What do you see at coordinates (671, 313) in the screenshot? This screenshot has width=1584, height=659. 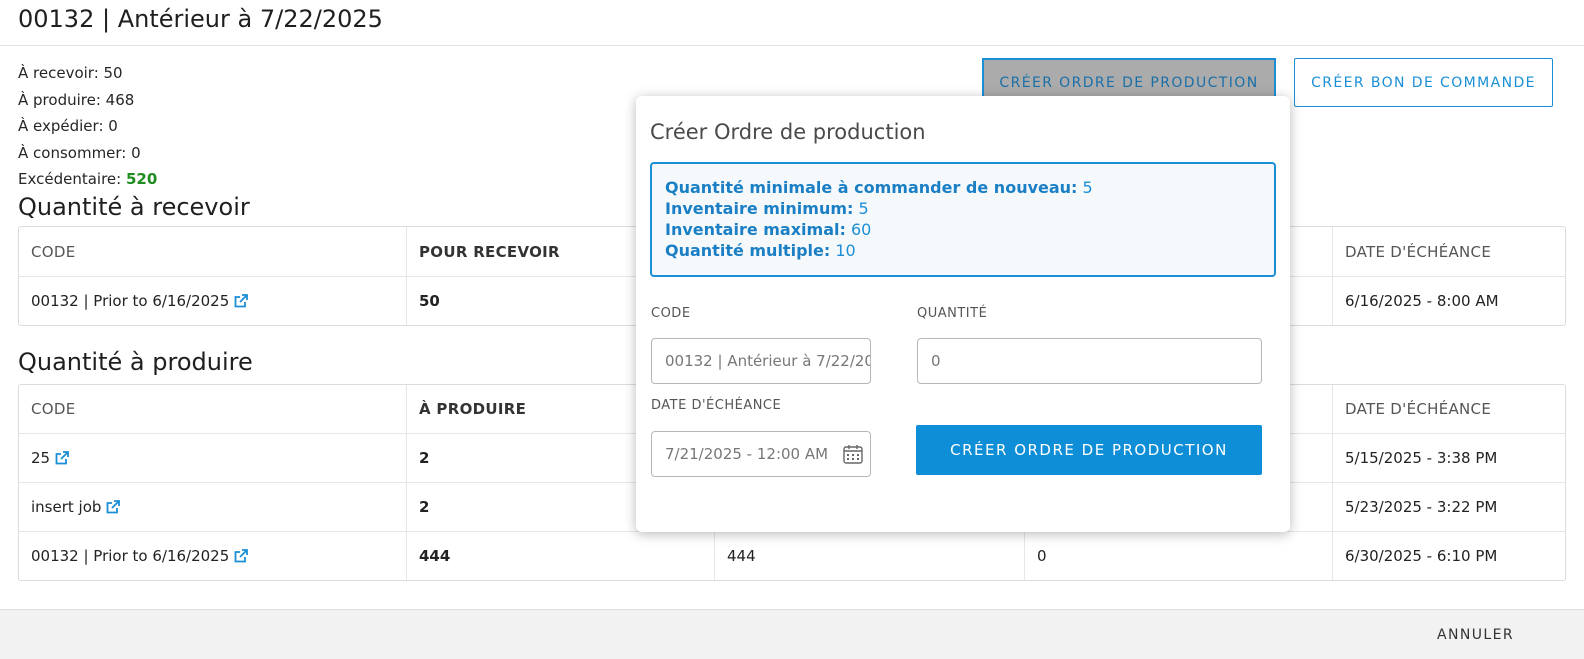 I see `code-label: CODE` at bounding box center [671, 313].